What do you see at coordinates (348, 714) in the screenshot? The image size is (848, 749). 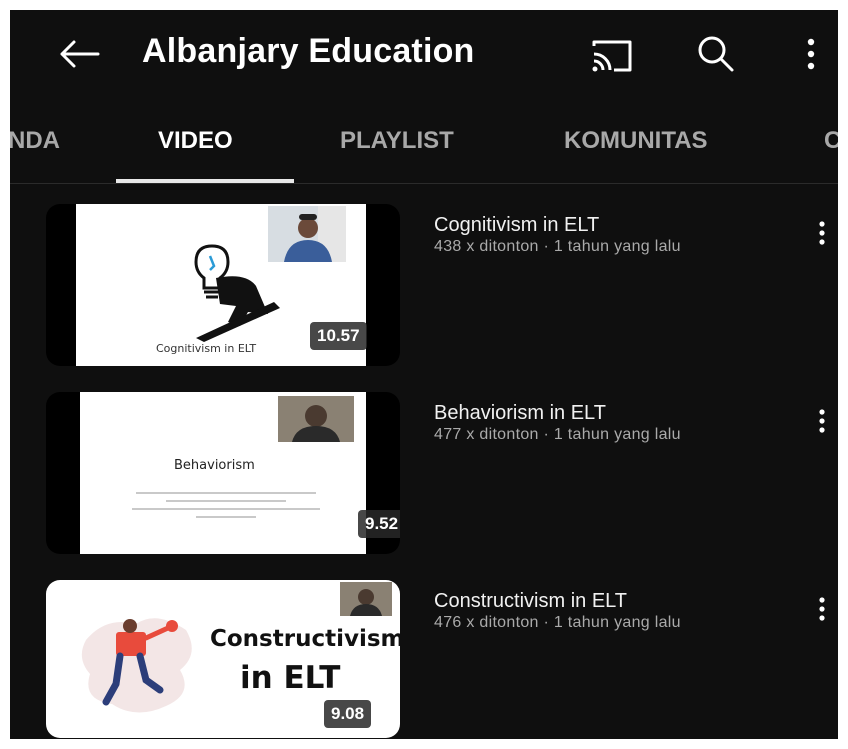 I see `duration-badge: 9.08` at bounding box center [348, 714].